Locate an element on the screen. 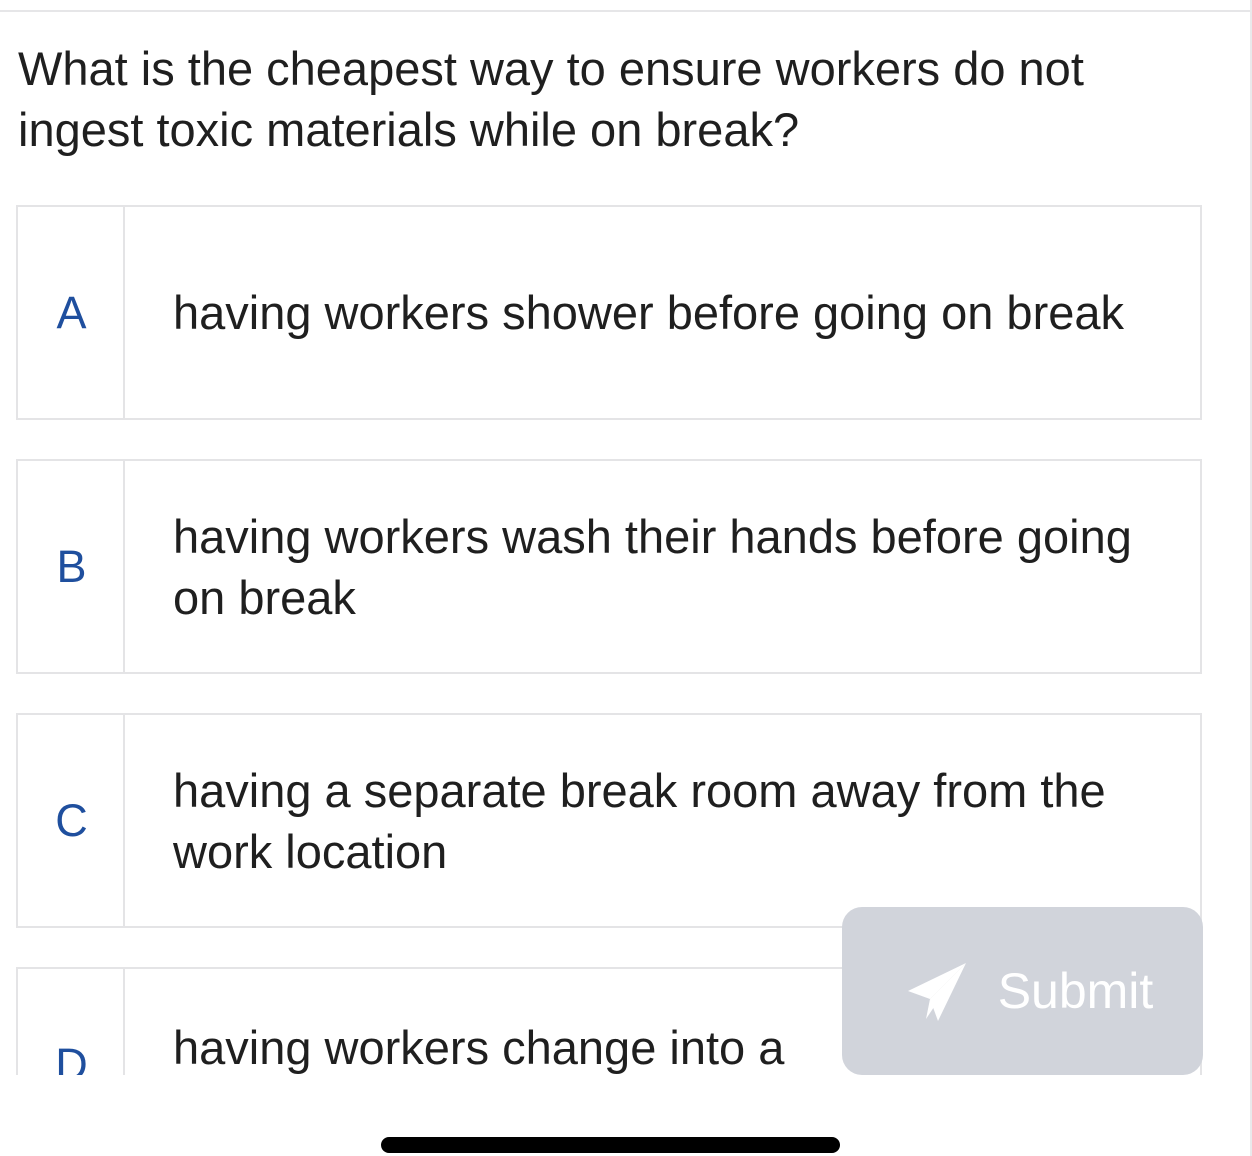  option-letter-cell: A is located at coordinates (71, 312).